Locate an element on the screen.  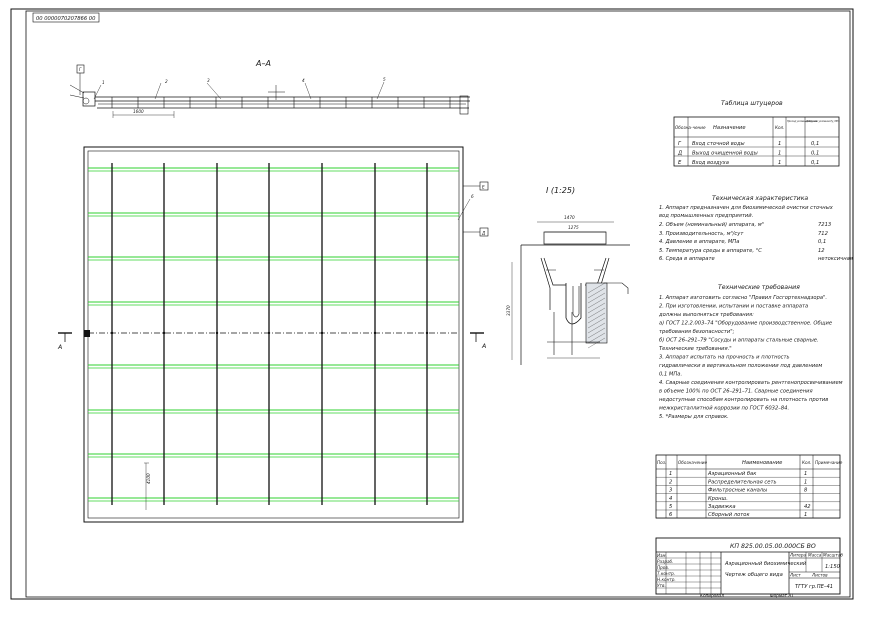
characteristics-line: 6. Среда в аппарате is located at coordinates (687, 259).